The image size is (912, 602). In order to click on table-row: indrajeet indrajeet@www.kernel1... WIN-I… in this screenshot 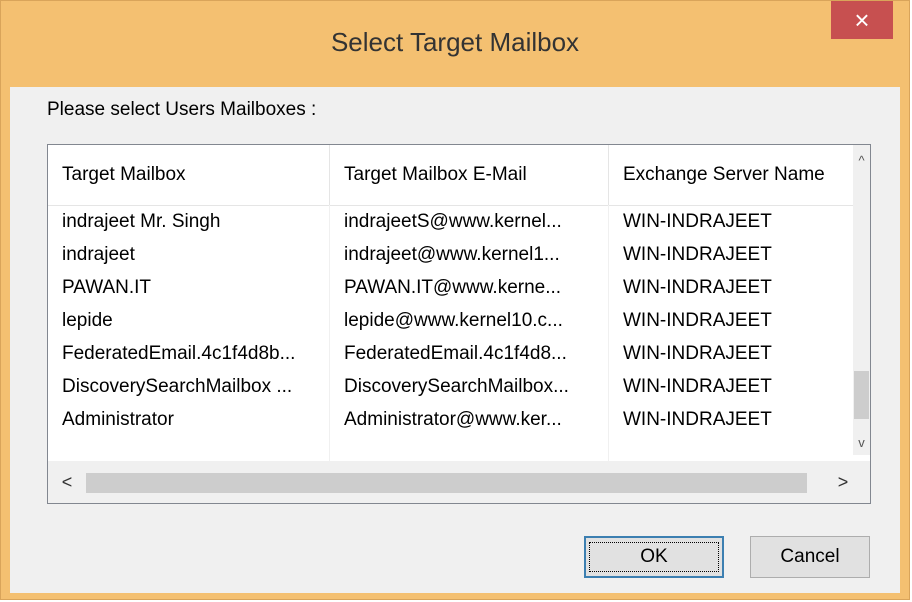, I will do `click(452, 254)`.